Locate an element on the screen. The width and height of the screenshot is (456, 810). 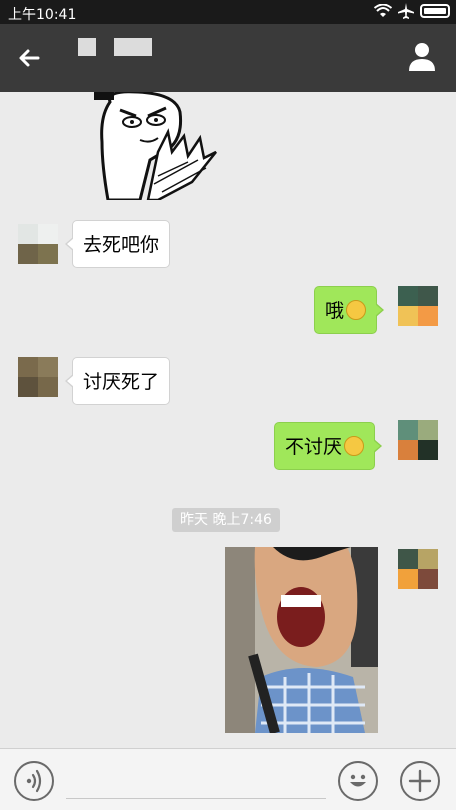
message-bubble-incoming: 去死吧你 is located at coordinates (117, 244).